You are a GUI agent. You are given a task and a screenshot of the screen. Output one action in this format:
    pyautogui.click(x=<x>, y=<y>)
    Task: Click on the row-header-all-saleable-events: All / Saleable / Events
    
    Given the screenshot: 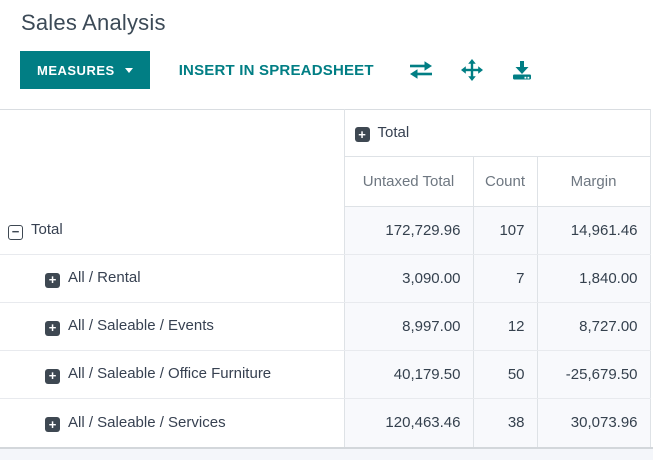 What is the action you would take?
    pyautogui.click(x=172, y=326)
    